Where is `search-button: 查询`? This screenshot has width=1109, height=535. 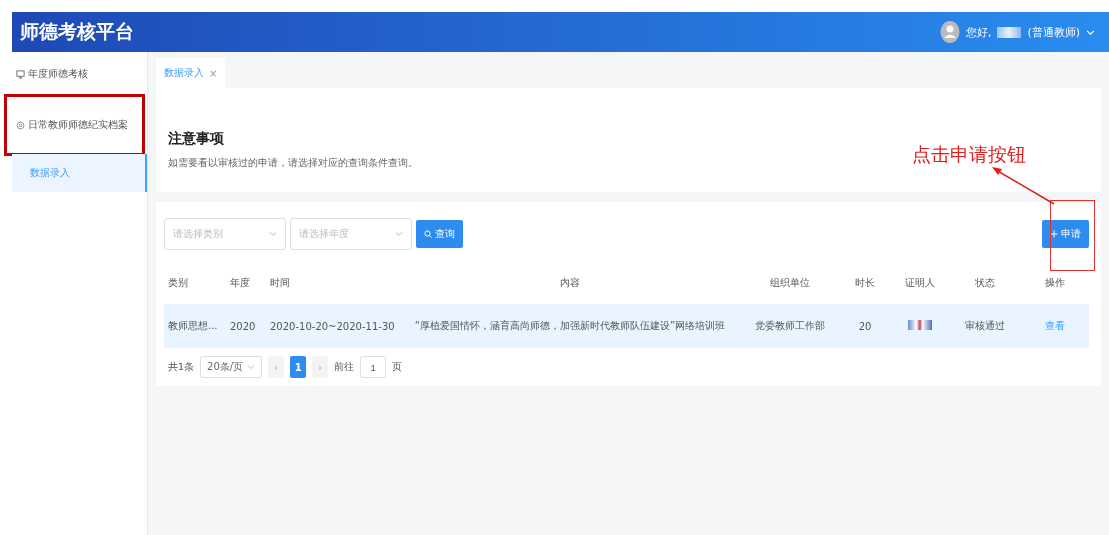 search-button: 查询 is located at coordinates (439, 234).